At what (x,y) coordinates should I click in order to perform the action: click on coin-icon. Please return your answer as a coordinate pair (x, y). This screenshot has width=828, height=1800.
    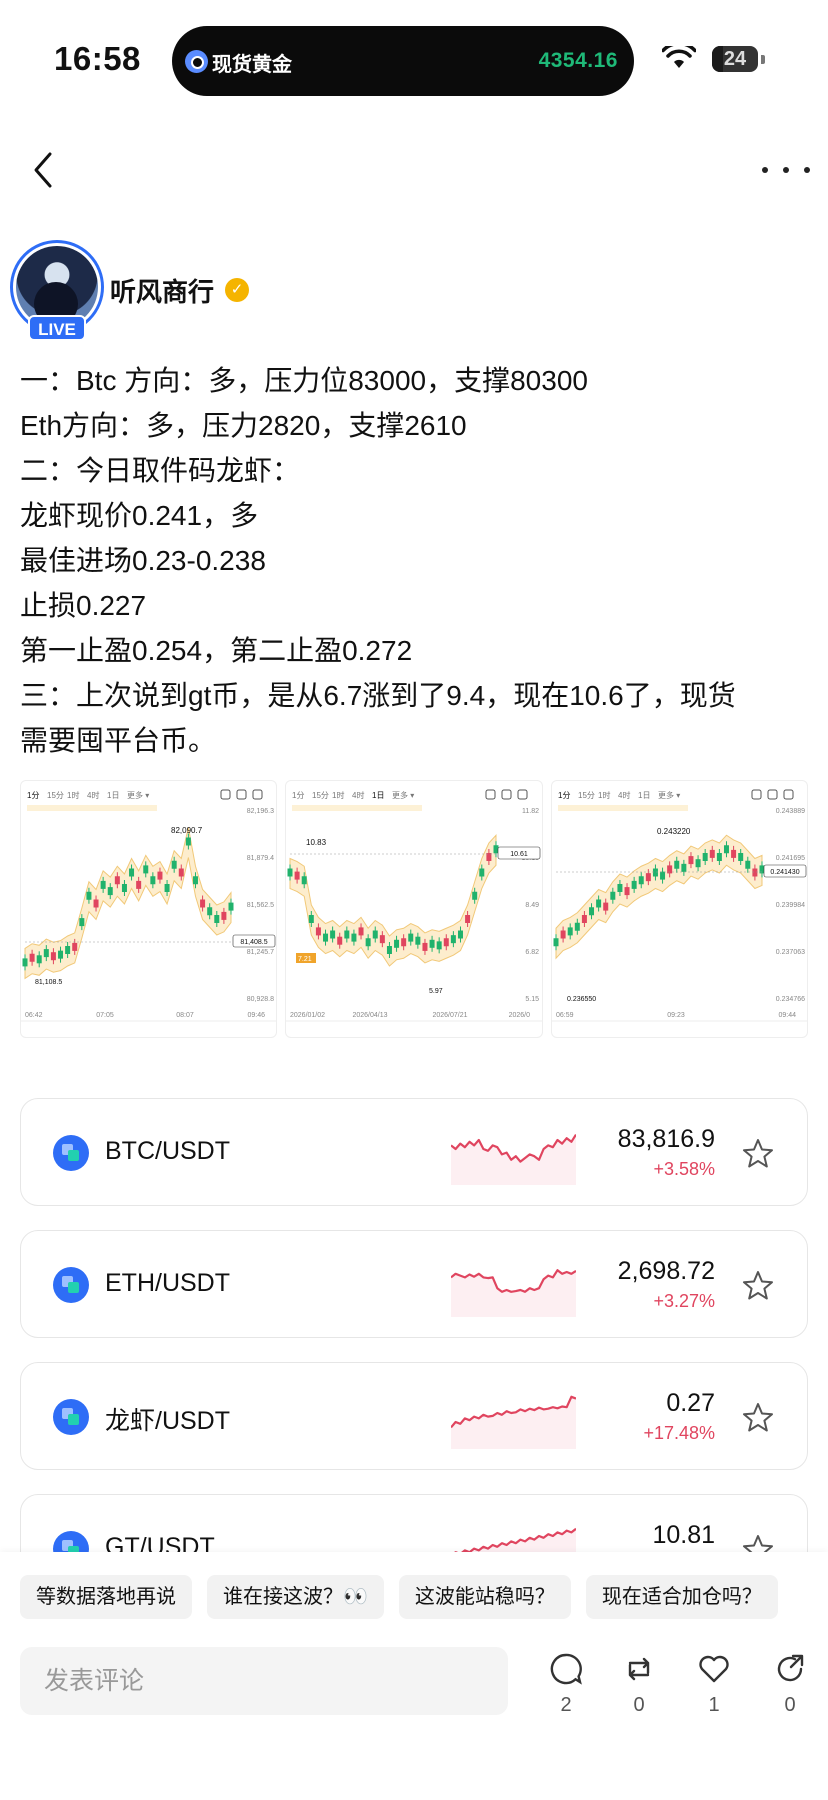
    Looking at the image, I should click on (71, 1417).